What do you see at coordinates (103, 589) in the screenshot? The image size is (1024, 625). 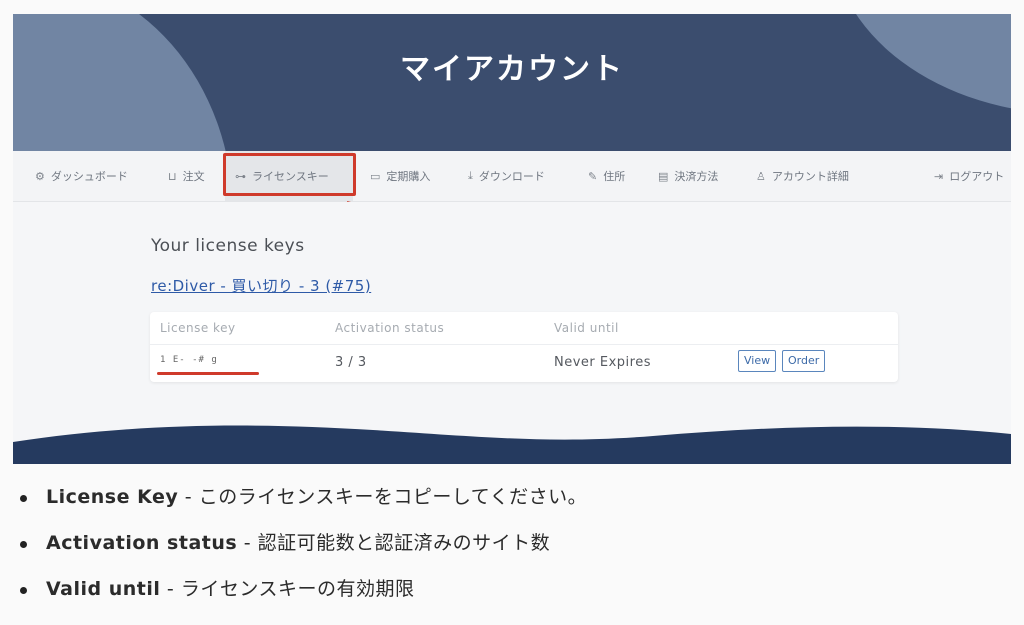 I see `term-label: Valid until` at bounding box center [103, 589].